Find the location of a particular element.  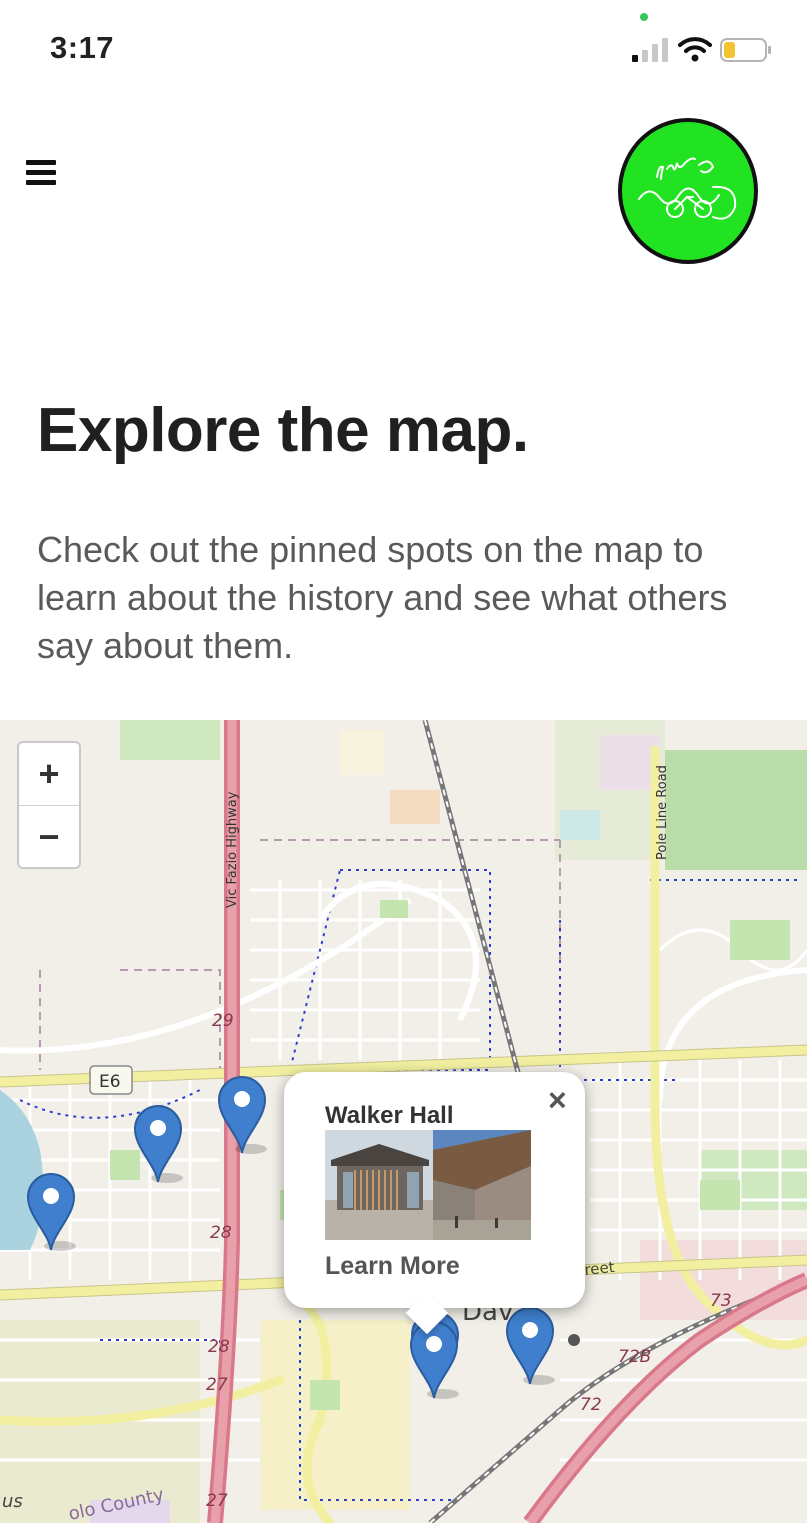

in-the-loop-logo is located at coordinates (688, 191).